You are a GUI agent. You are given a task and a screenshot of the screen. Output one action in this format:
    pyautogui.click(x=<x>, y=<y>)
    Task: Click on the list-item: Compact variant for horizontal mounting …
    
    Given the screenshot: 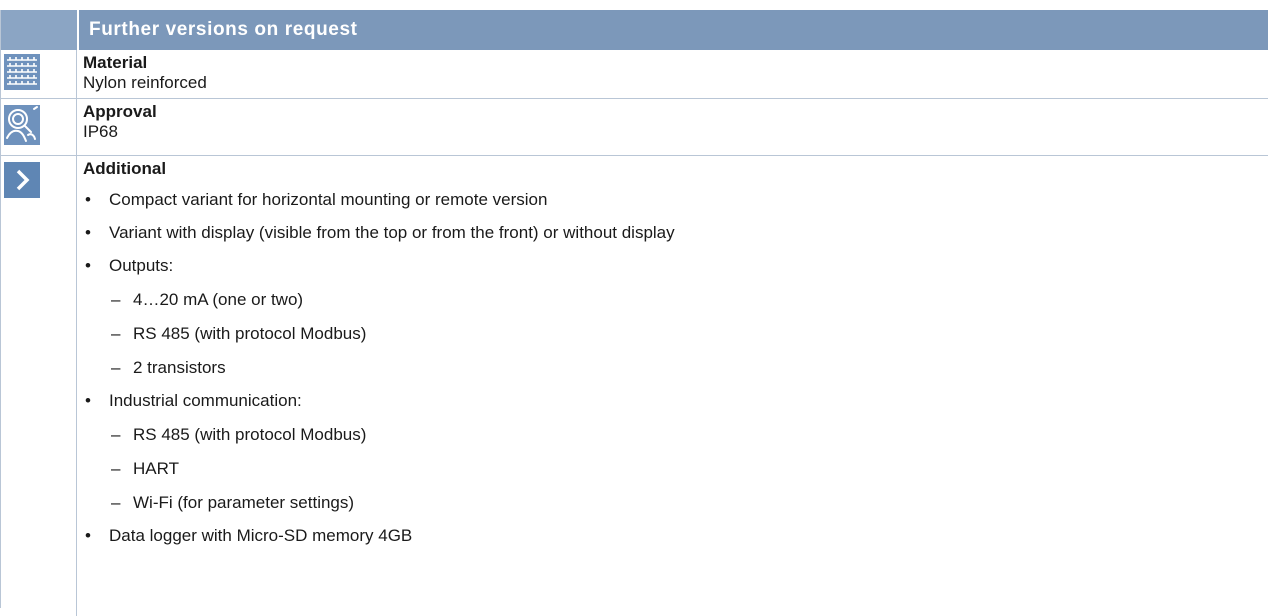 What is the action you would take?
    pyautogui.click(x=675, y=200)
    